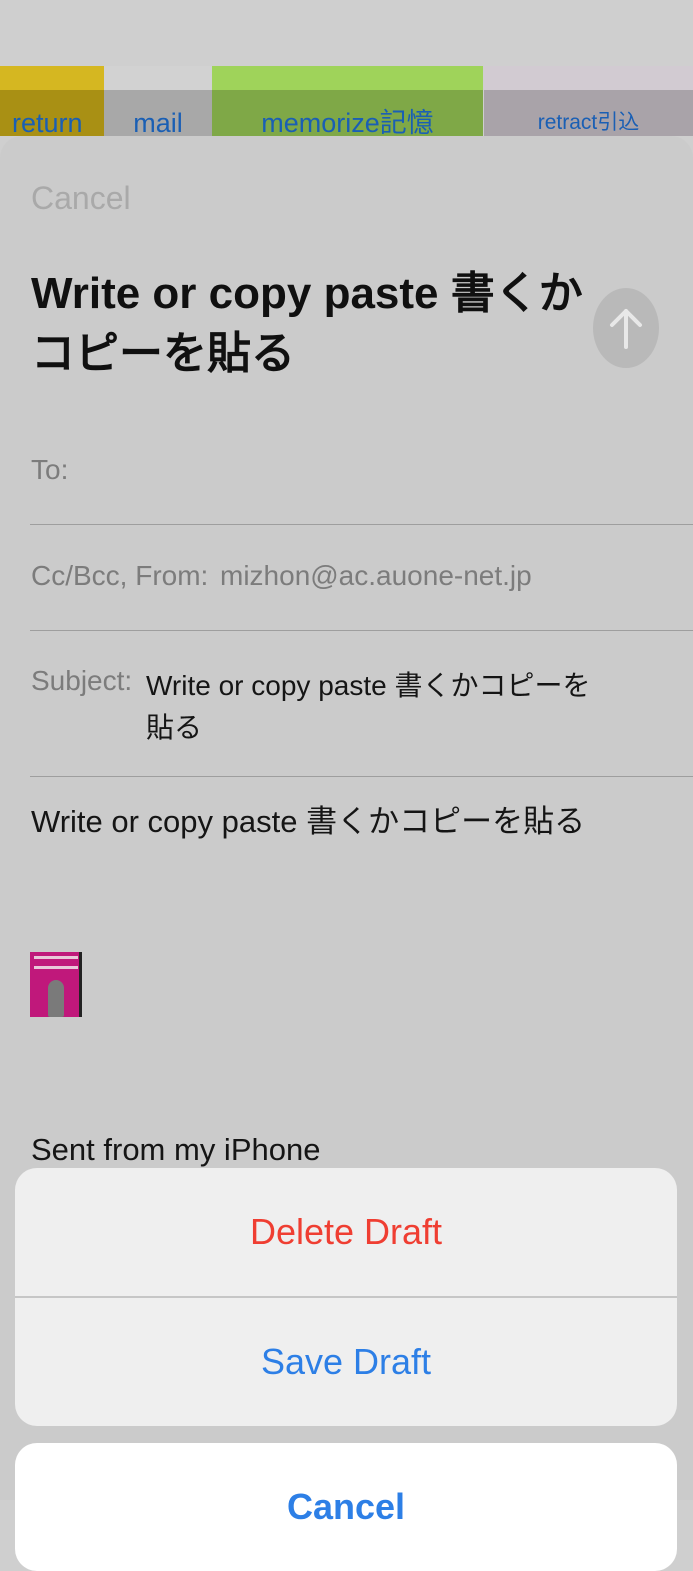 The width and height of the screenshot is (693, 1571). Describe the element at coordinates (81, 198) in the screenshot. I see `compose-cancel-button: Cancel` at that location.